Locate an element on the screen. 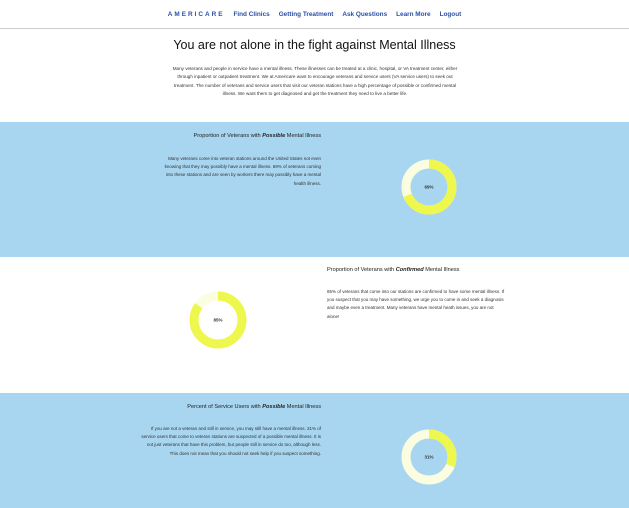  nav-link-logout: Logout is located at coordinates (451, 14).